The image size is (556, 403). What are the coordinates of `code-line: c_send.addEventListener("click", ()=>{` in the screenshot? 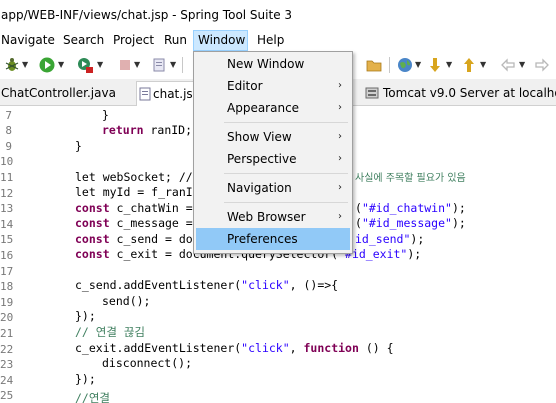 It's located at (206, 286).